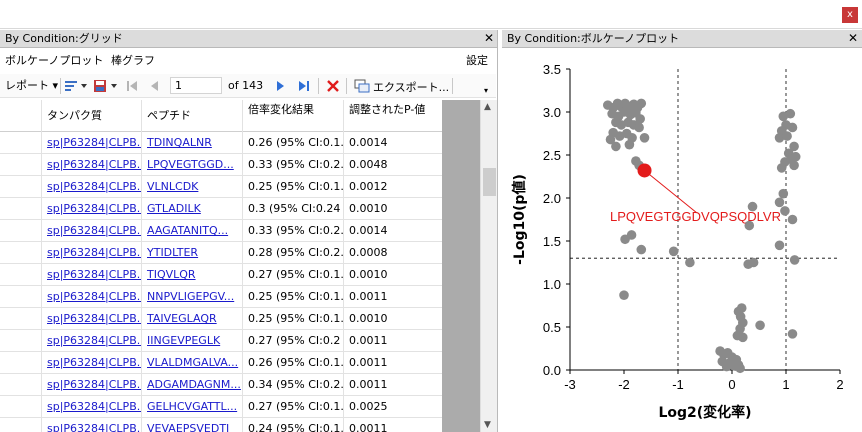  What do you see at coordinates (191, 275) in the screenshot?
I see `peptide-link: TIQVLQR` at bounding box center [191, 275].